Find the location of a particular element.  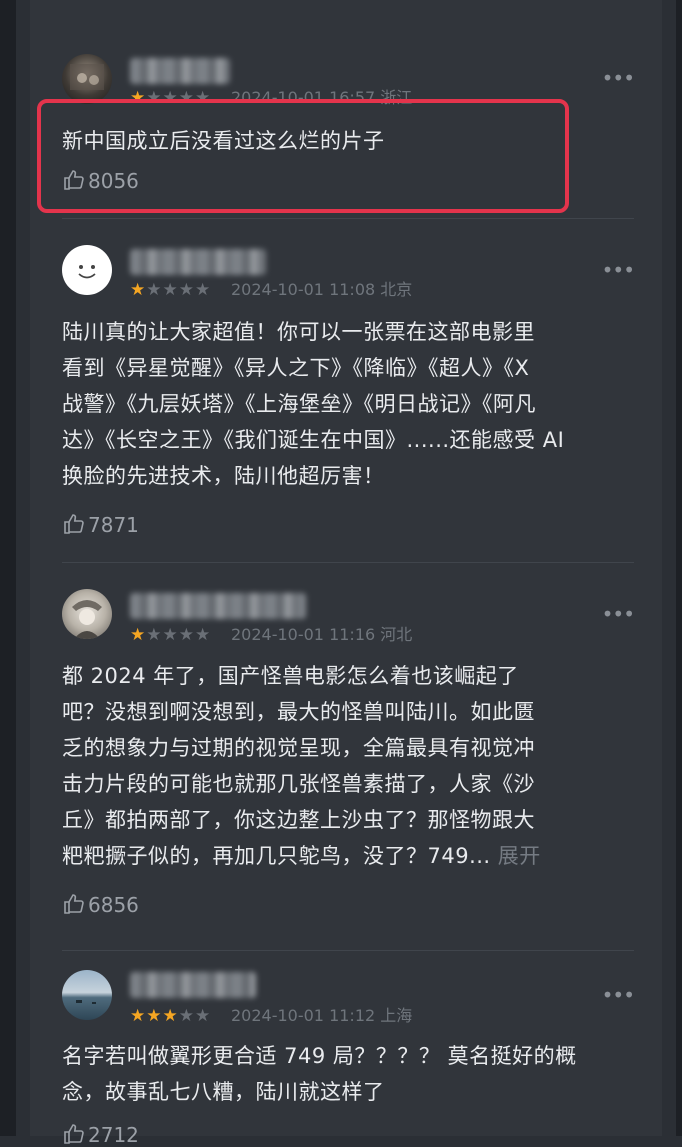

comment-line: 都 2024 年了，国产怪兽电影怎么着也该崛起了 is located at coordinates (290, 676).